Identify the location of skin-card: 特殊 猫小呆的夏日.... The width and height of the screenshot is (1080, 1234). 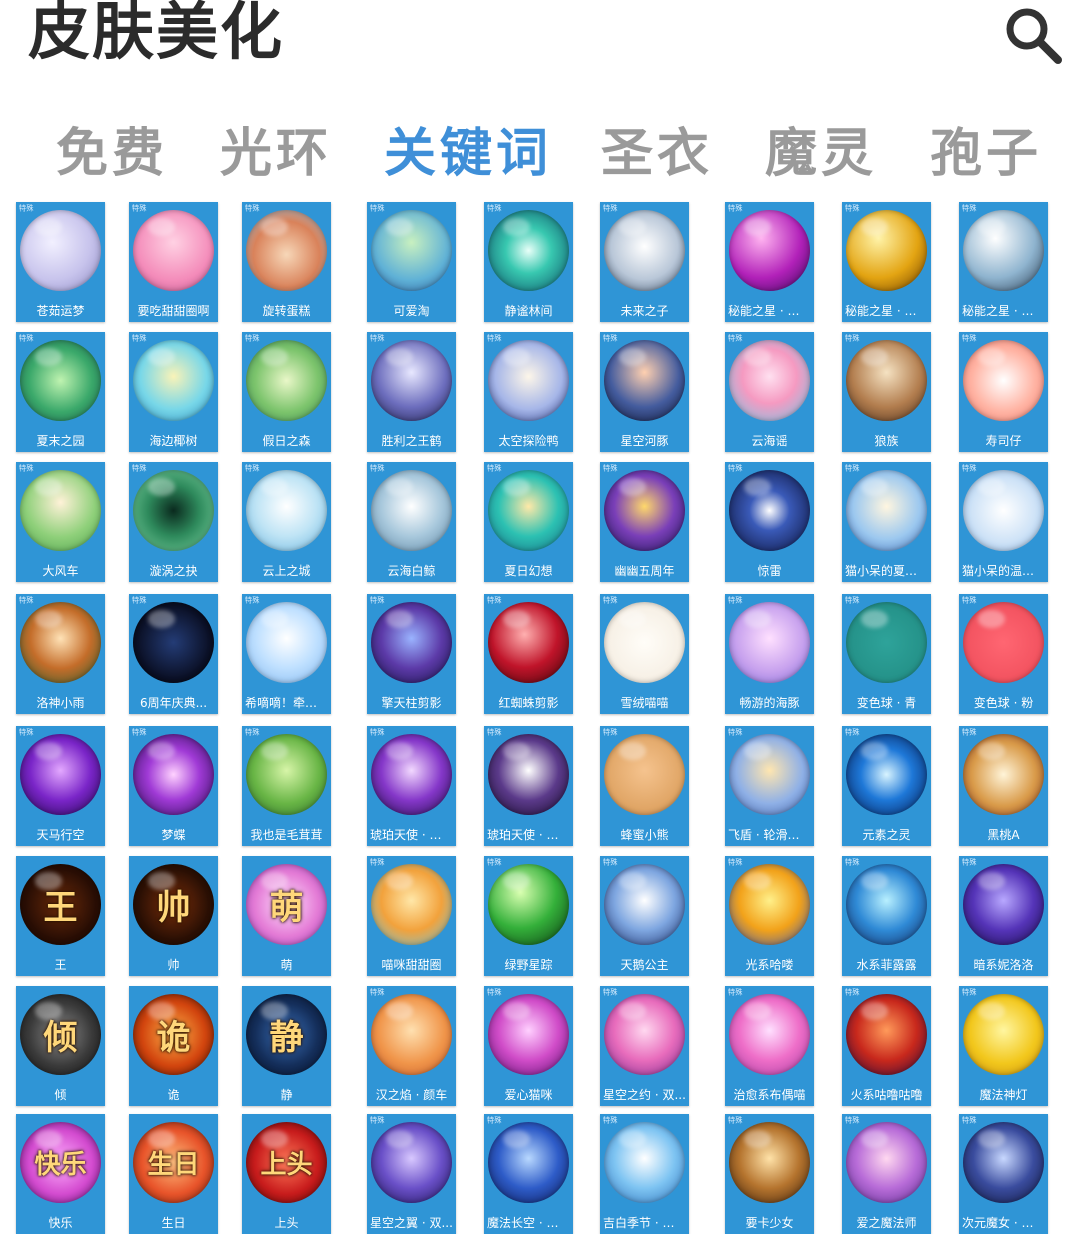
(886, 522).